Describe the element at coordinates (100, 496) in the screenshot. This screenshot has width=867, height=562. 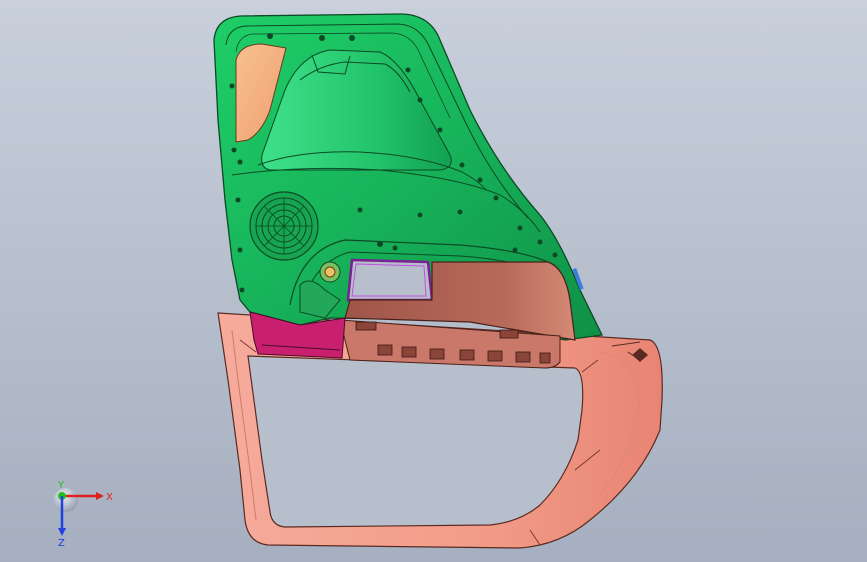
I see `x-arrow-icon` at that location.